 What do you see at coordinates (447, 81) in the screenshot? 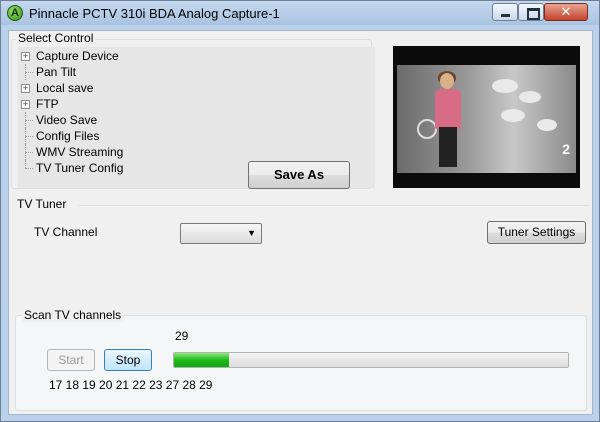
I see `presenter-head` at bounding box center [447, 81].